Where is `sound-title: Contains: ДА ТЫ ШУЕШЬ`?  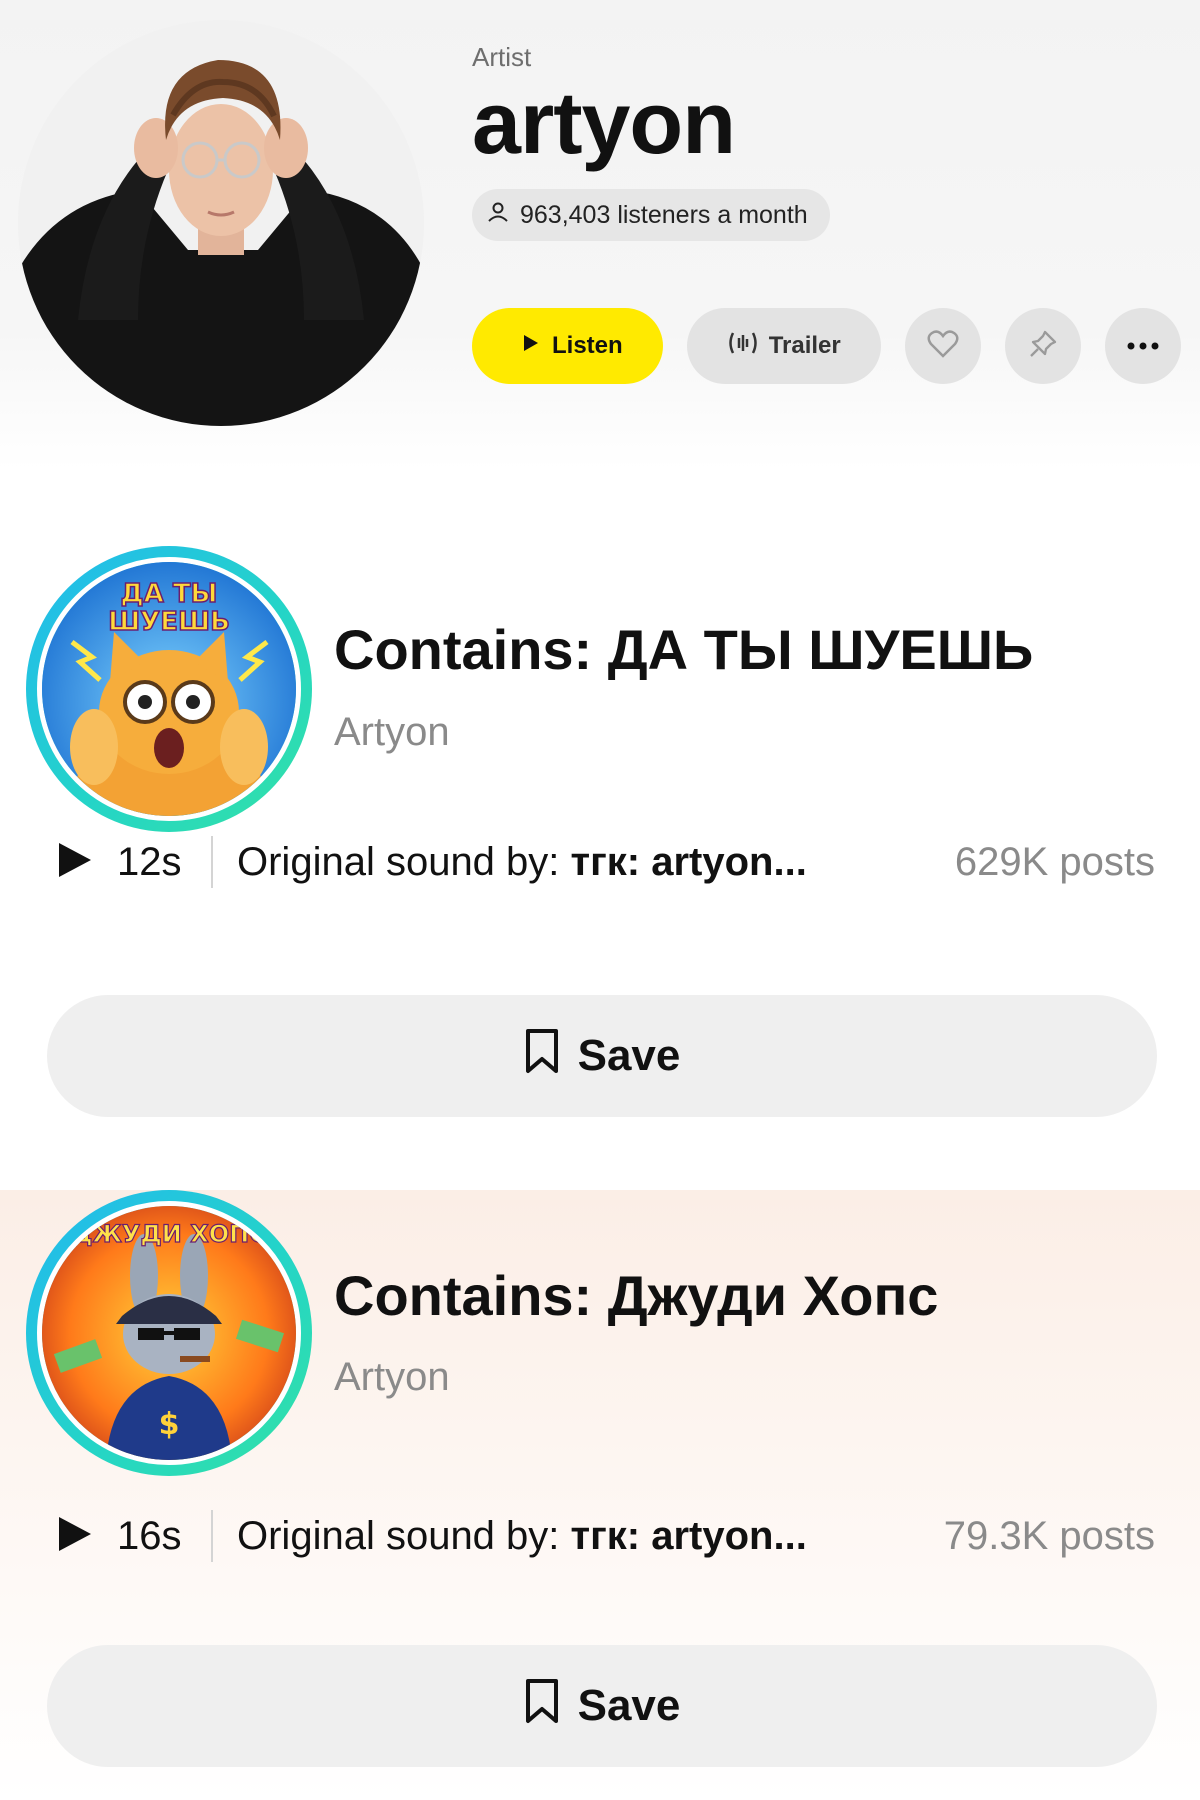 sound-title: Contains: ДА ТЫ ШУЕШЬ is located at coordinates (684, 649).